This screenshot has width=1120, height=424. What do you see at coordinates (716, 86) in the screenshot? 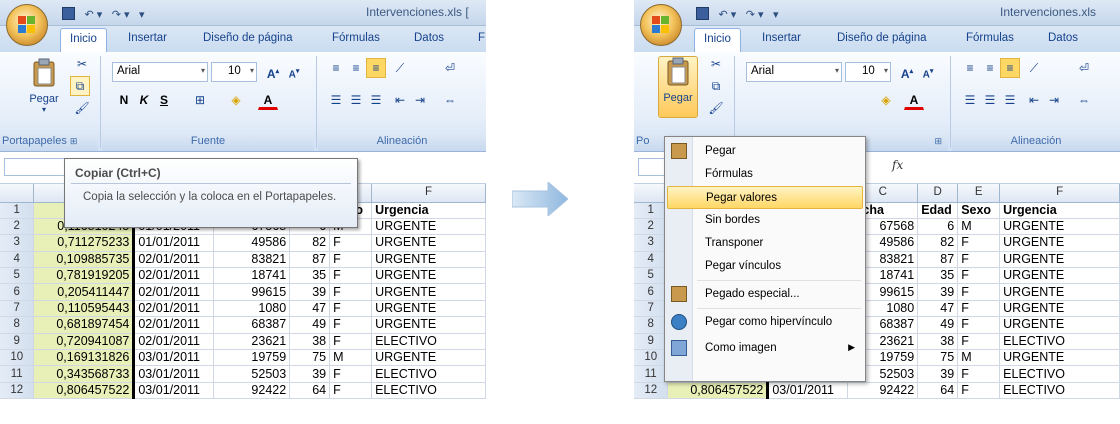
I see `copy-icon: ⧉` at bounding box center [716, 86].